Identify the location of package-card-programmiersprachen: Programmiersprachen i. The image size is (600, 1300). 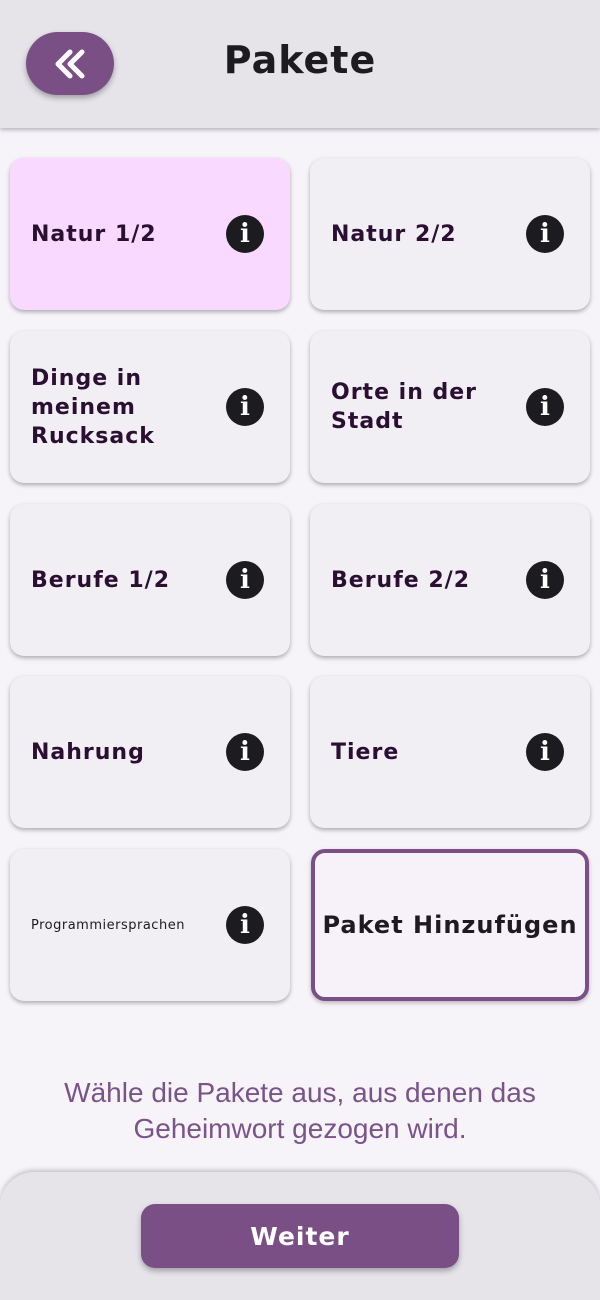
(150, 925).